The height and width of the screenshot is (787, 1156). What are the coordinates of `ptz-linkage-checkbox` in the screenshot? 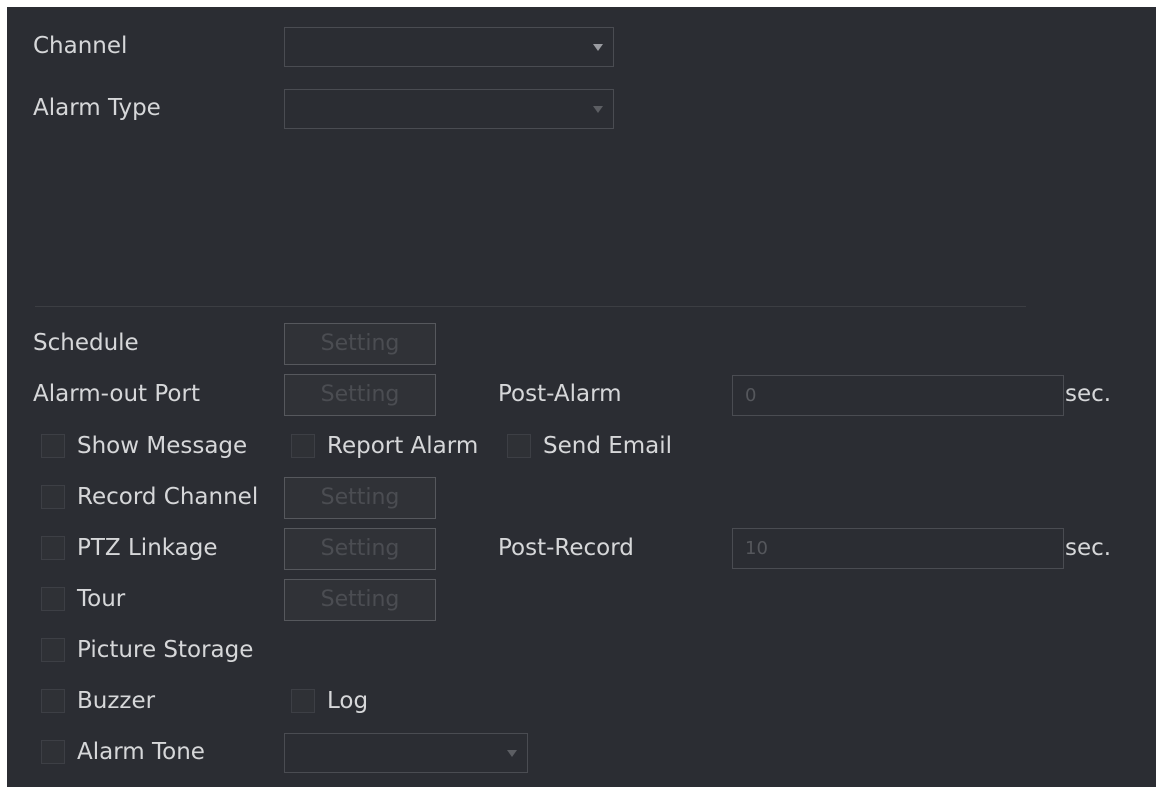 It's located at (53, 548).